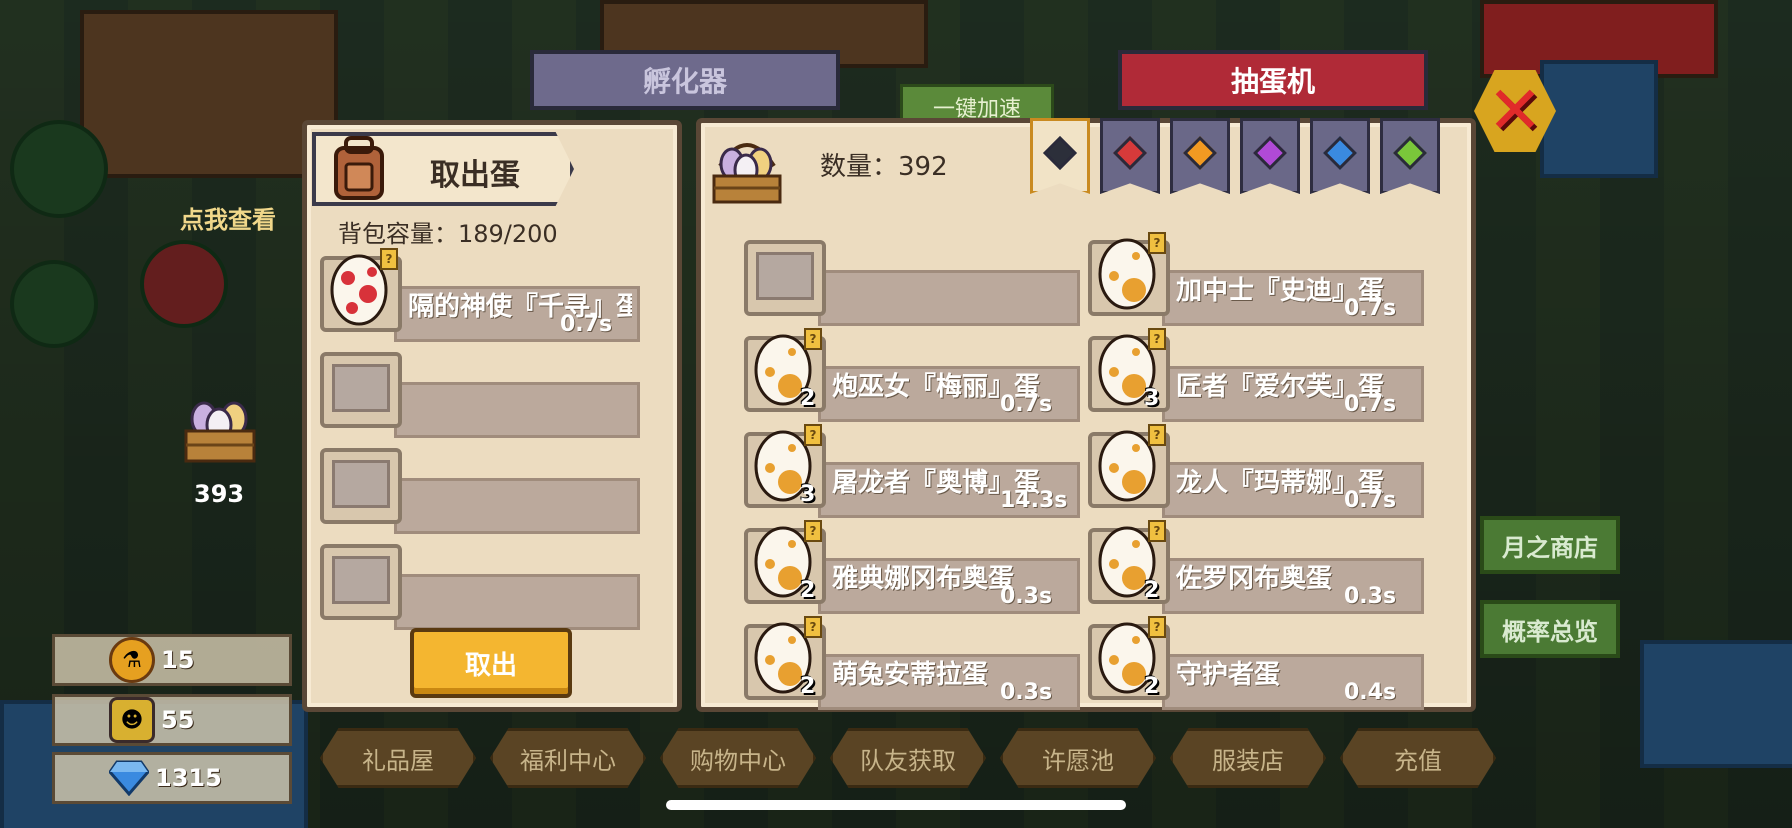 The image size is (1792, 828). What do you see at coordinates (1235, 156) in the screenshot?
I see `rarity-filter-tabs` at bounding box center [1235, 156].